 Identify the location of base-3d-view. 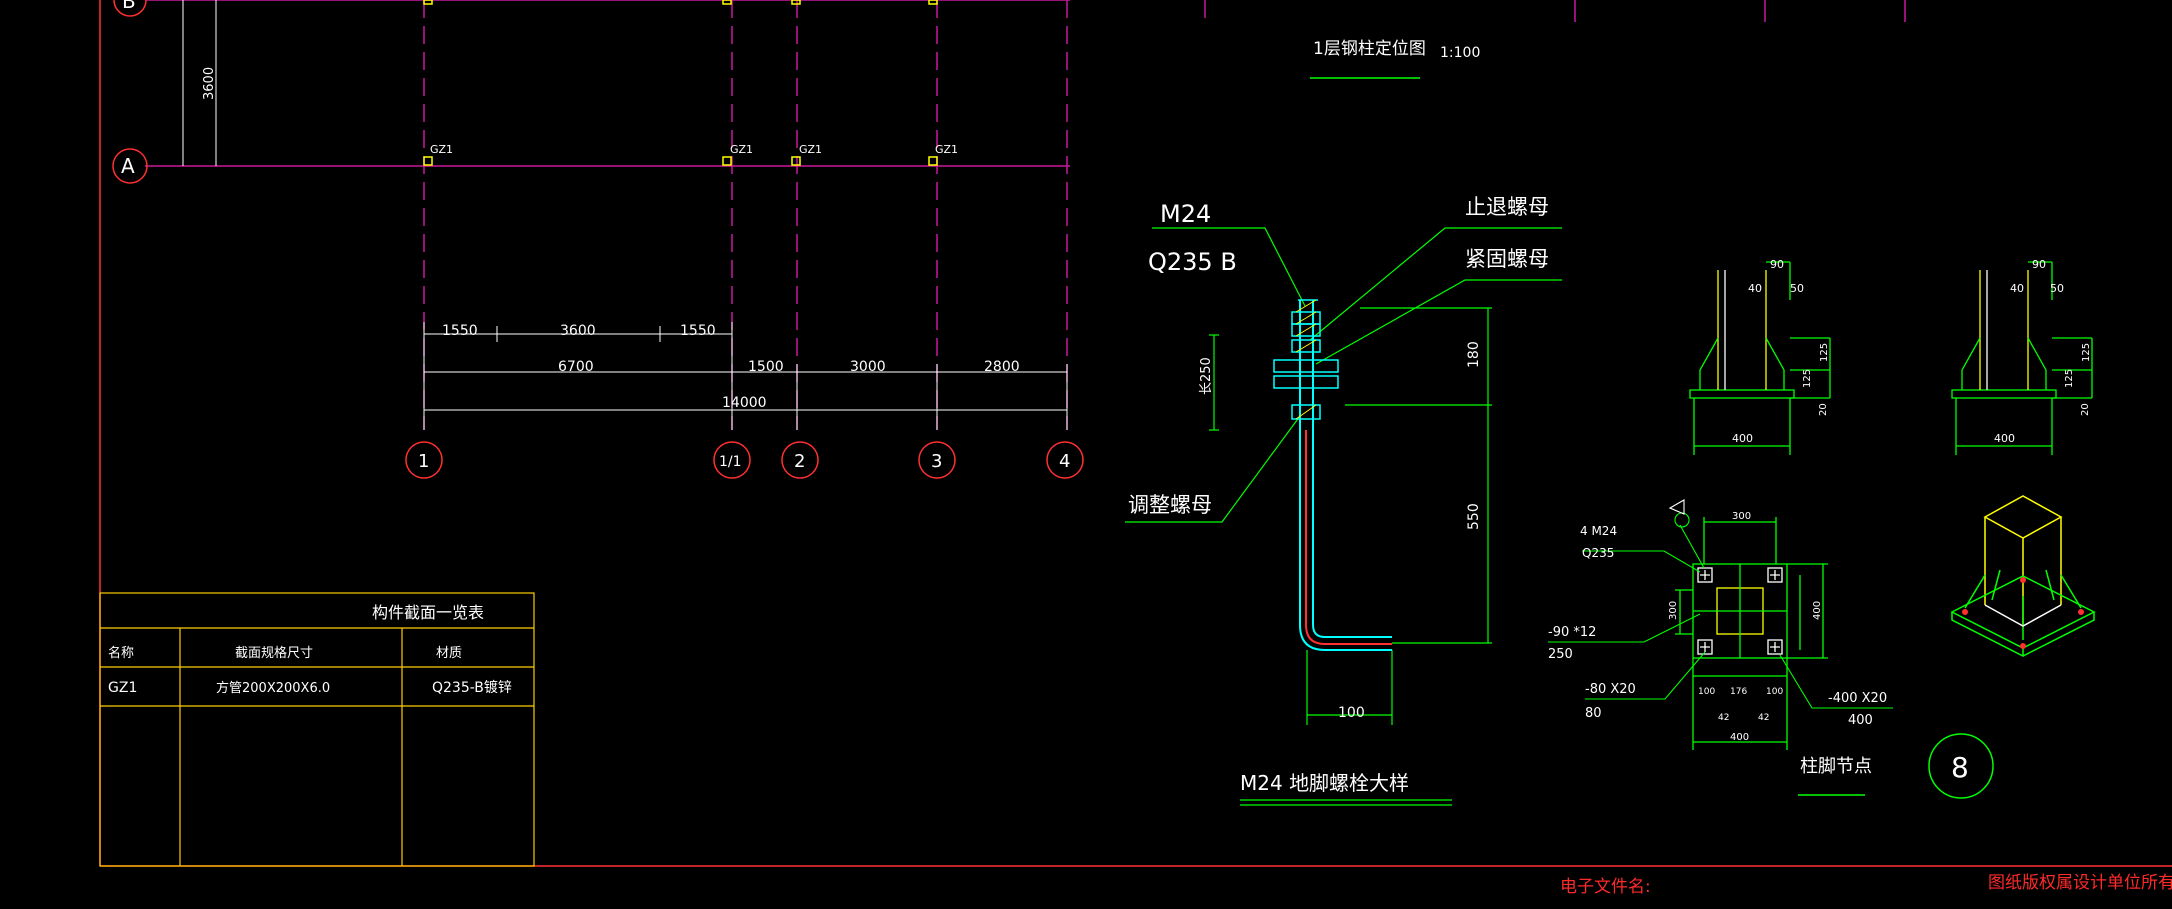
(2023, 576).